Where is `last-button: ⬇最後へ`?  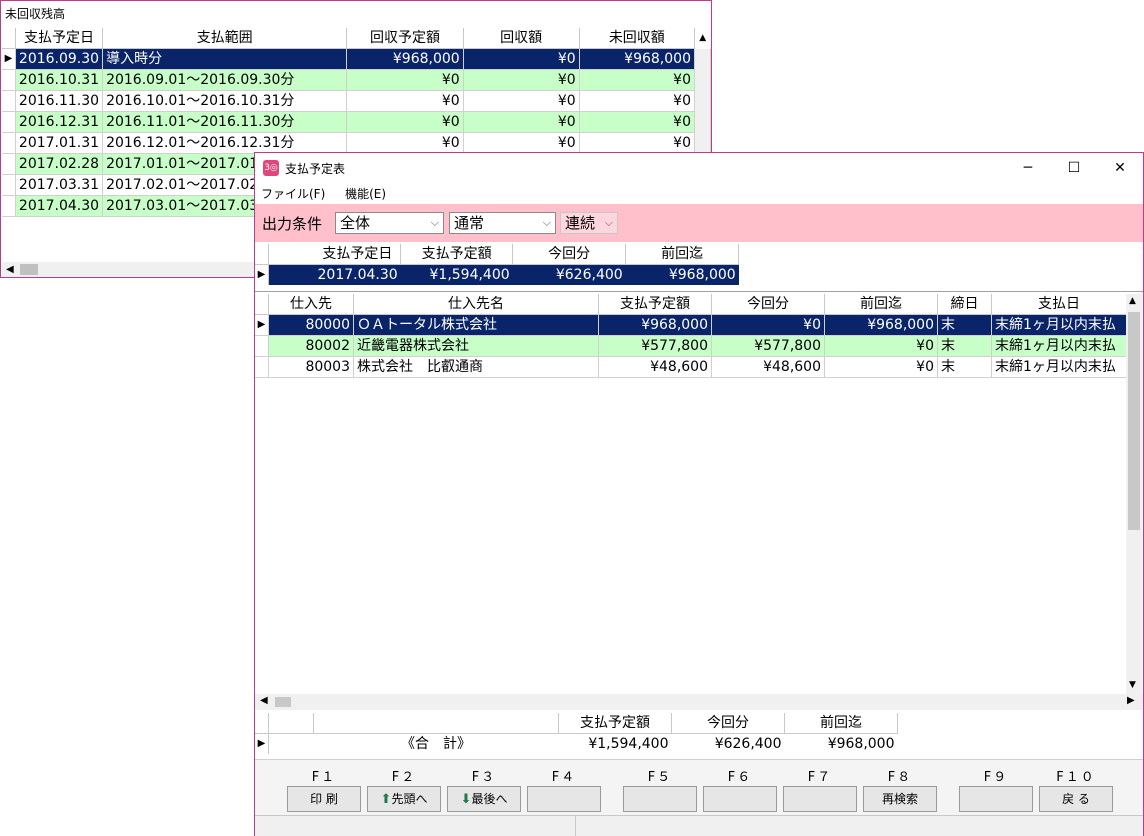
last-button: ⬇最後へ is located at coordinates (484, 799).